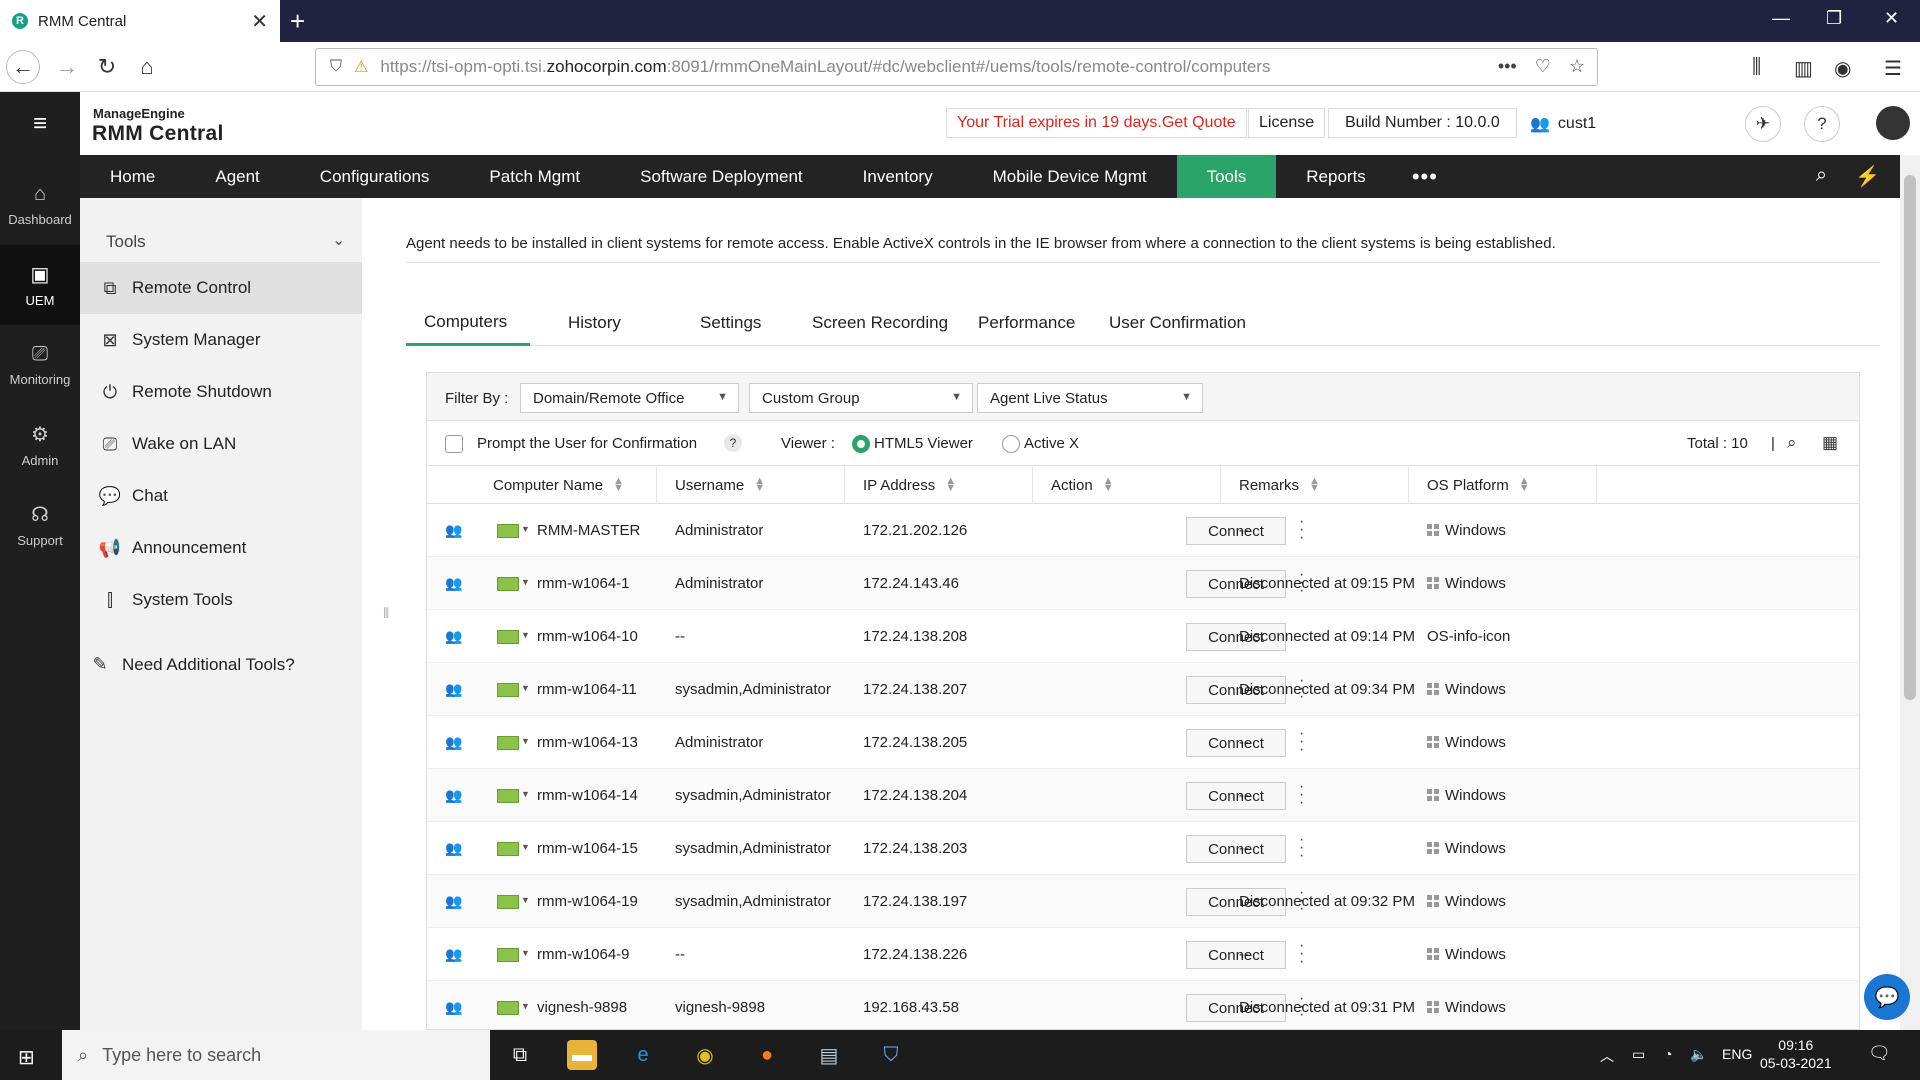  I want to click on agent-status-select: Agent Live Status ▼, so click(1090, 398).